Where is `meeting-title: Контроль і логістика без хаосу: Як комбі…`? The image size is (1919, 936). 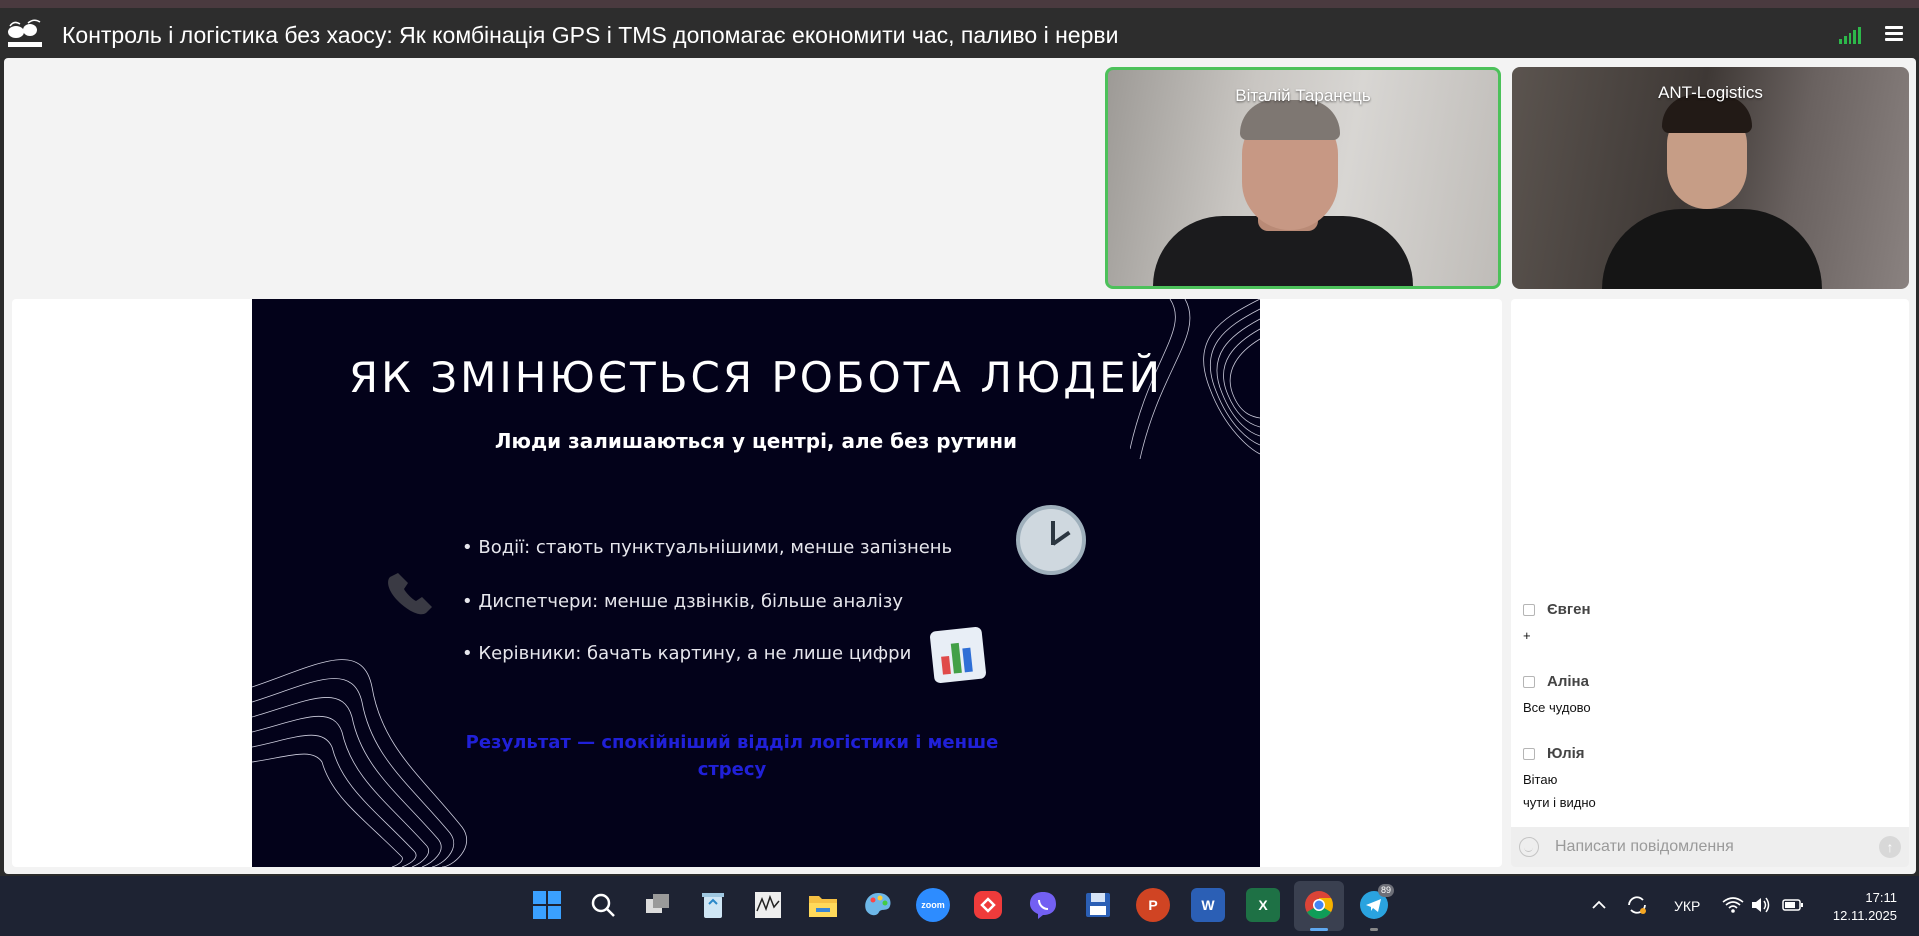
meeting-title: Контроль і логістика без хаосу: Як комбі… is located at coordinates (590, 35).